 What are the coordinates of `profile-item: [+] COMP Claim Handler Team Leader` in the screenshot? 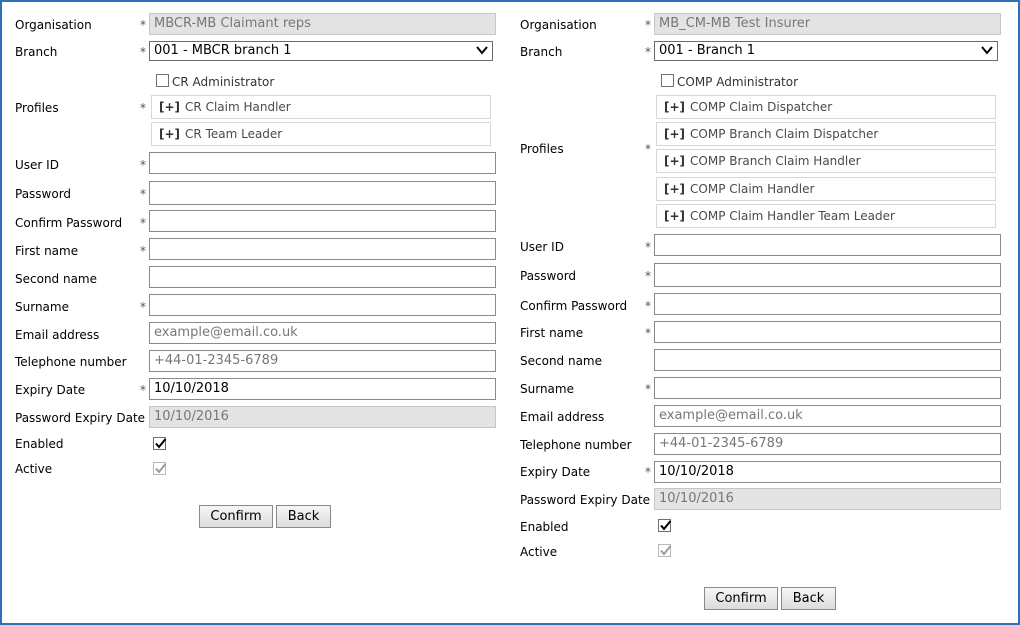 It's located at (826, 216).